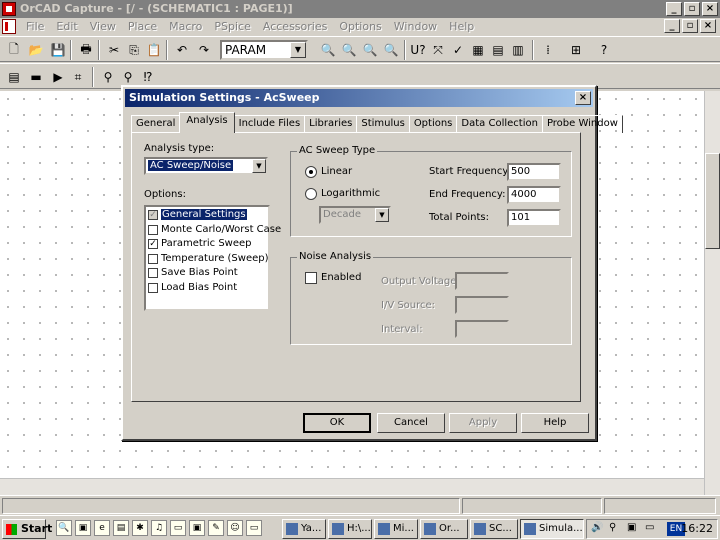  What do you see at coordinates (478, 50) in the screenshot?
I see `create-netlist-icon: ▦` at bounding box center [478, 50].